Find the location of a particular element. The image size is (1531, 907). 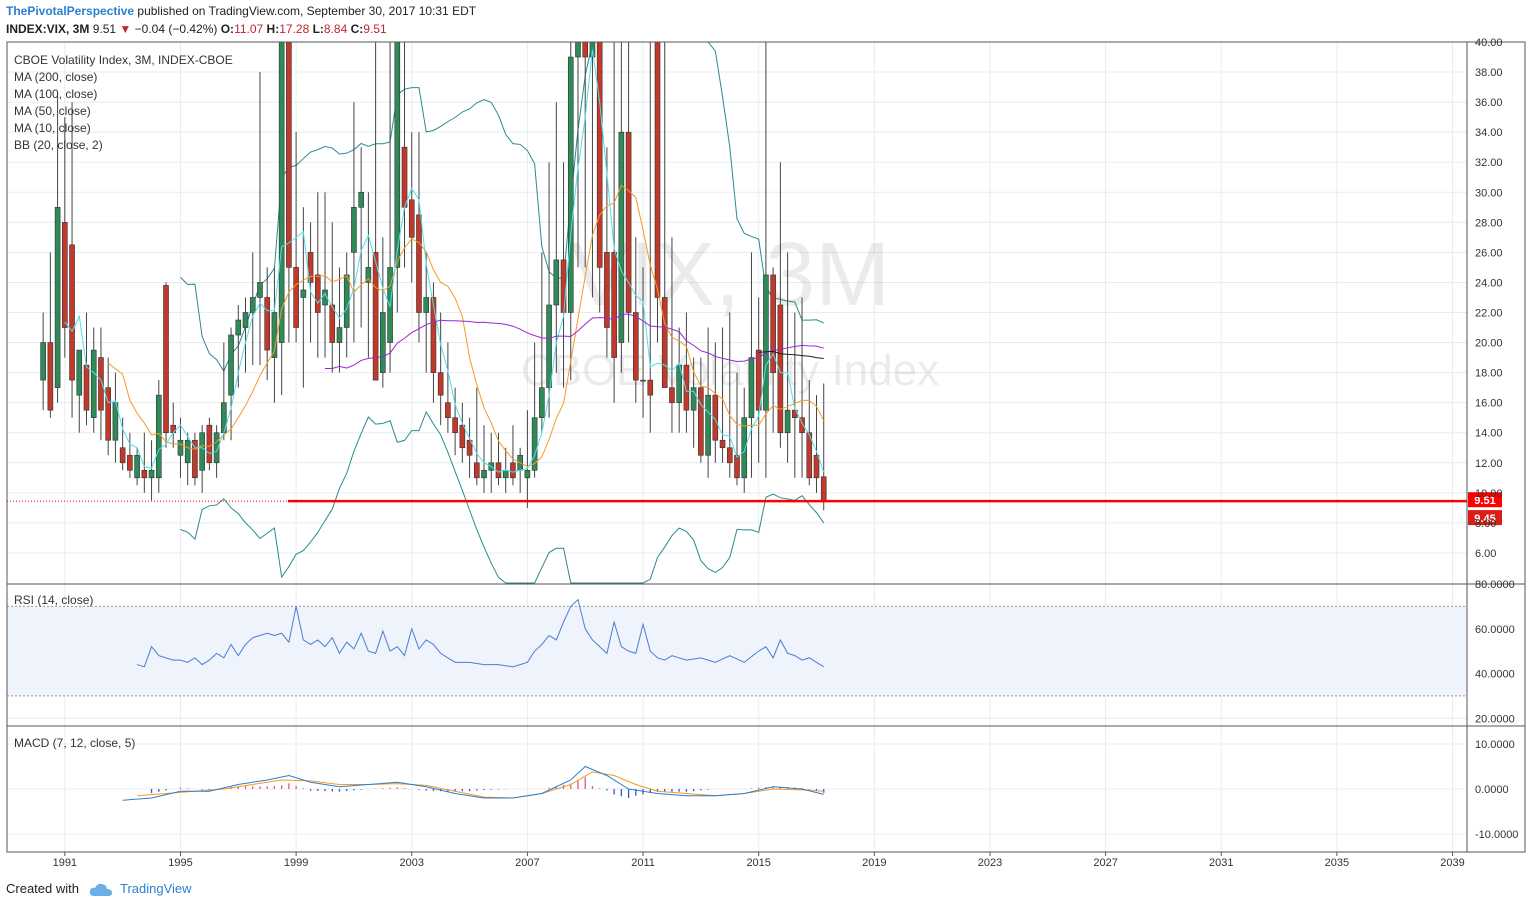

legend-ma200: MA (200, close) is located at coordinates (123, 77).